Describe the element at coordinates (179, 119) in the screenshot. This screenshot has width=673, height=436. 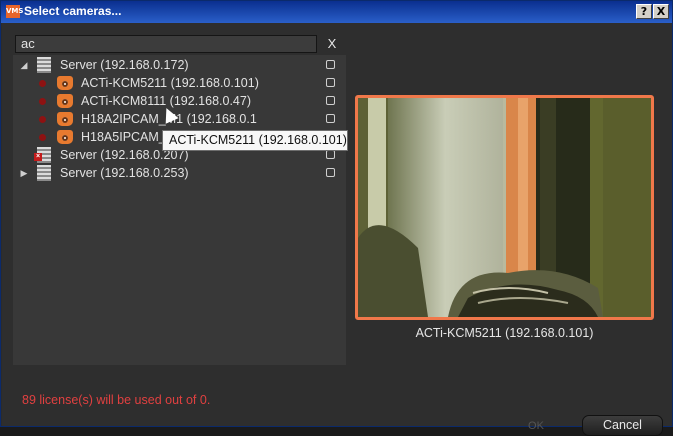
I see `tree-item-camera: H18A2IPCAM_M1 (192.168.0.1` at that location.